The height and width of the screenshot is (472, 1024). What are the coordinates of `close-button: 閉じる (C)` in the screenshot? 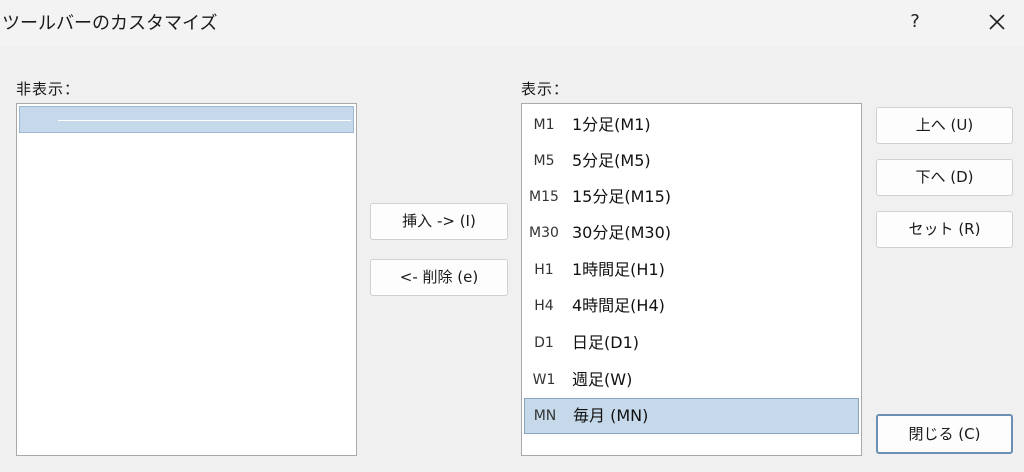 It's located at (944, 434).